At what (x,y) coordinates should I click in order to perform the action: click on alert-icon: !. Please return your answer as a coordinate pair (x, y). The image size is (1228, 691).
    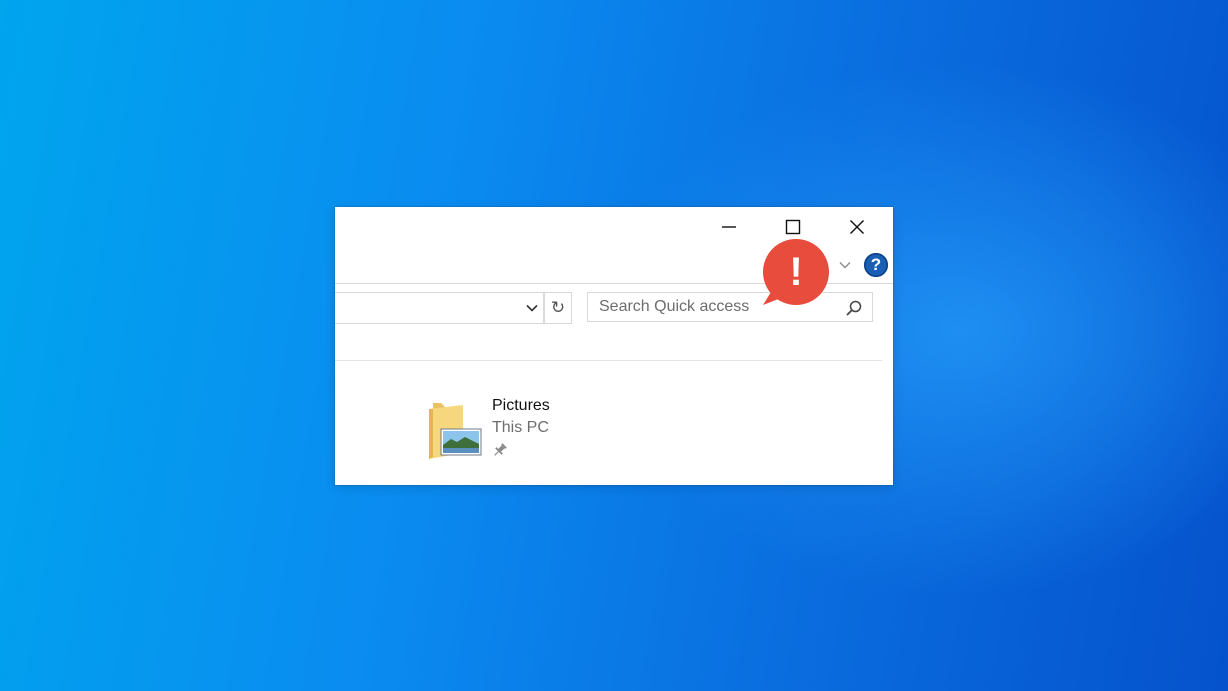
    Looking at the image, I should click on (796, 272).